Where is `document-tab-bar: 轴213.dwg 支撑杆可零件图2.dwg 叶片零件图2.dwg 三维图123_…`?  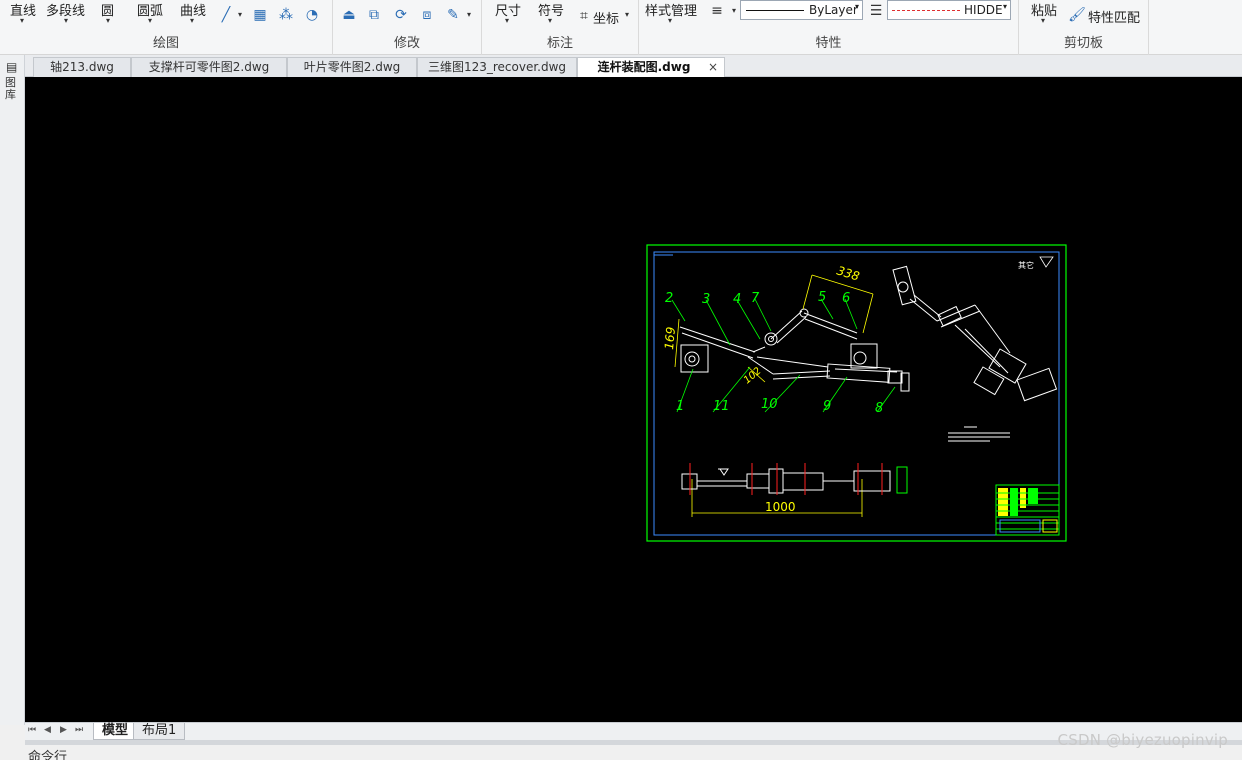
document-tab-bar: 轴213.dwg 支撑杆可零件图2.dwg 叶片零件图2.dwg 三维图123_… is located at coordinates (633, 66).